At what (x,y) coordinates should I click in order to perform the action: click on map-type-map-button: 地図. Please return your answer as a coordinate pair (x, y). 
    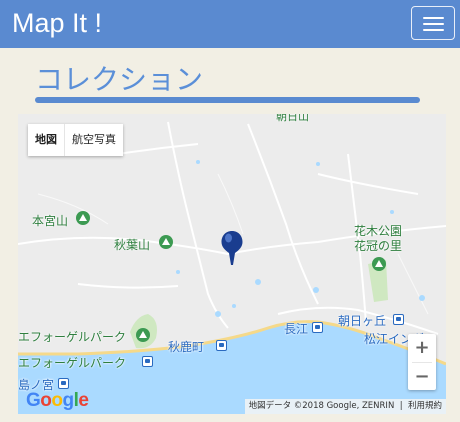
    Looking at the image, I should click on (46, 140).